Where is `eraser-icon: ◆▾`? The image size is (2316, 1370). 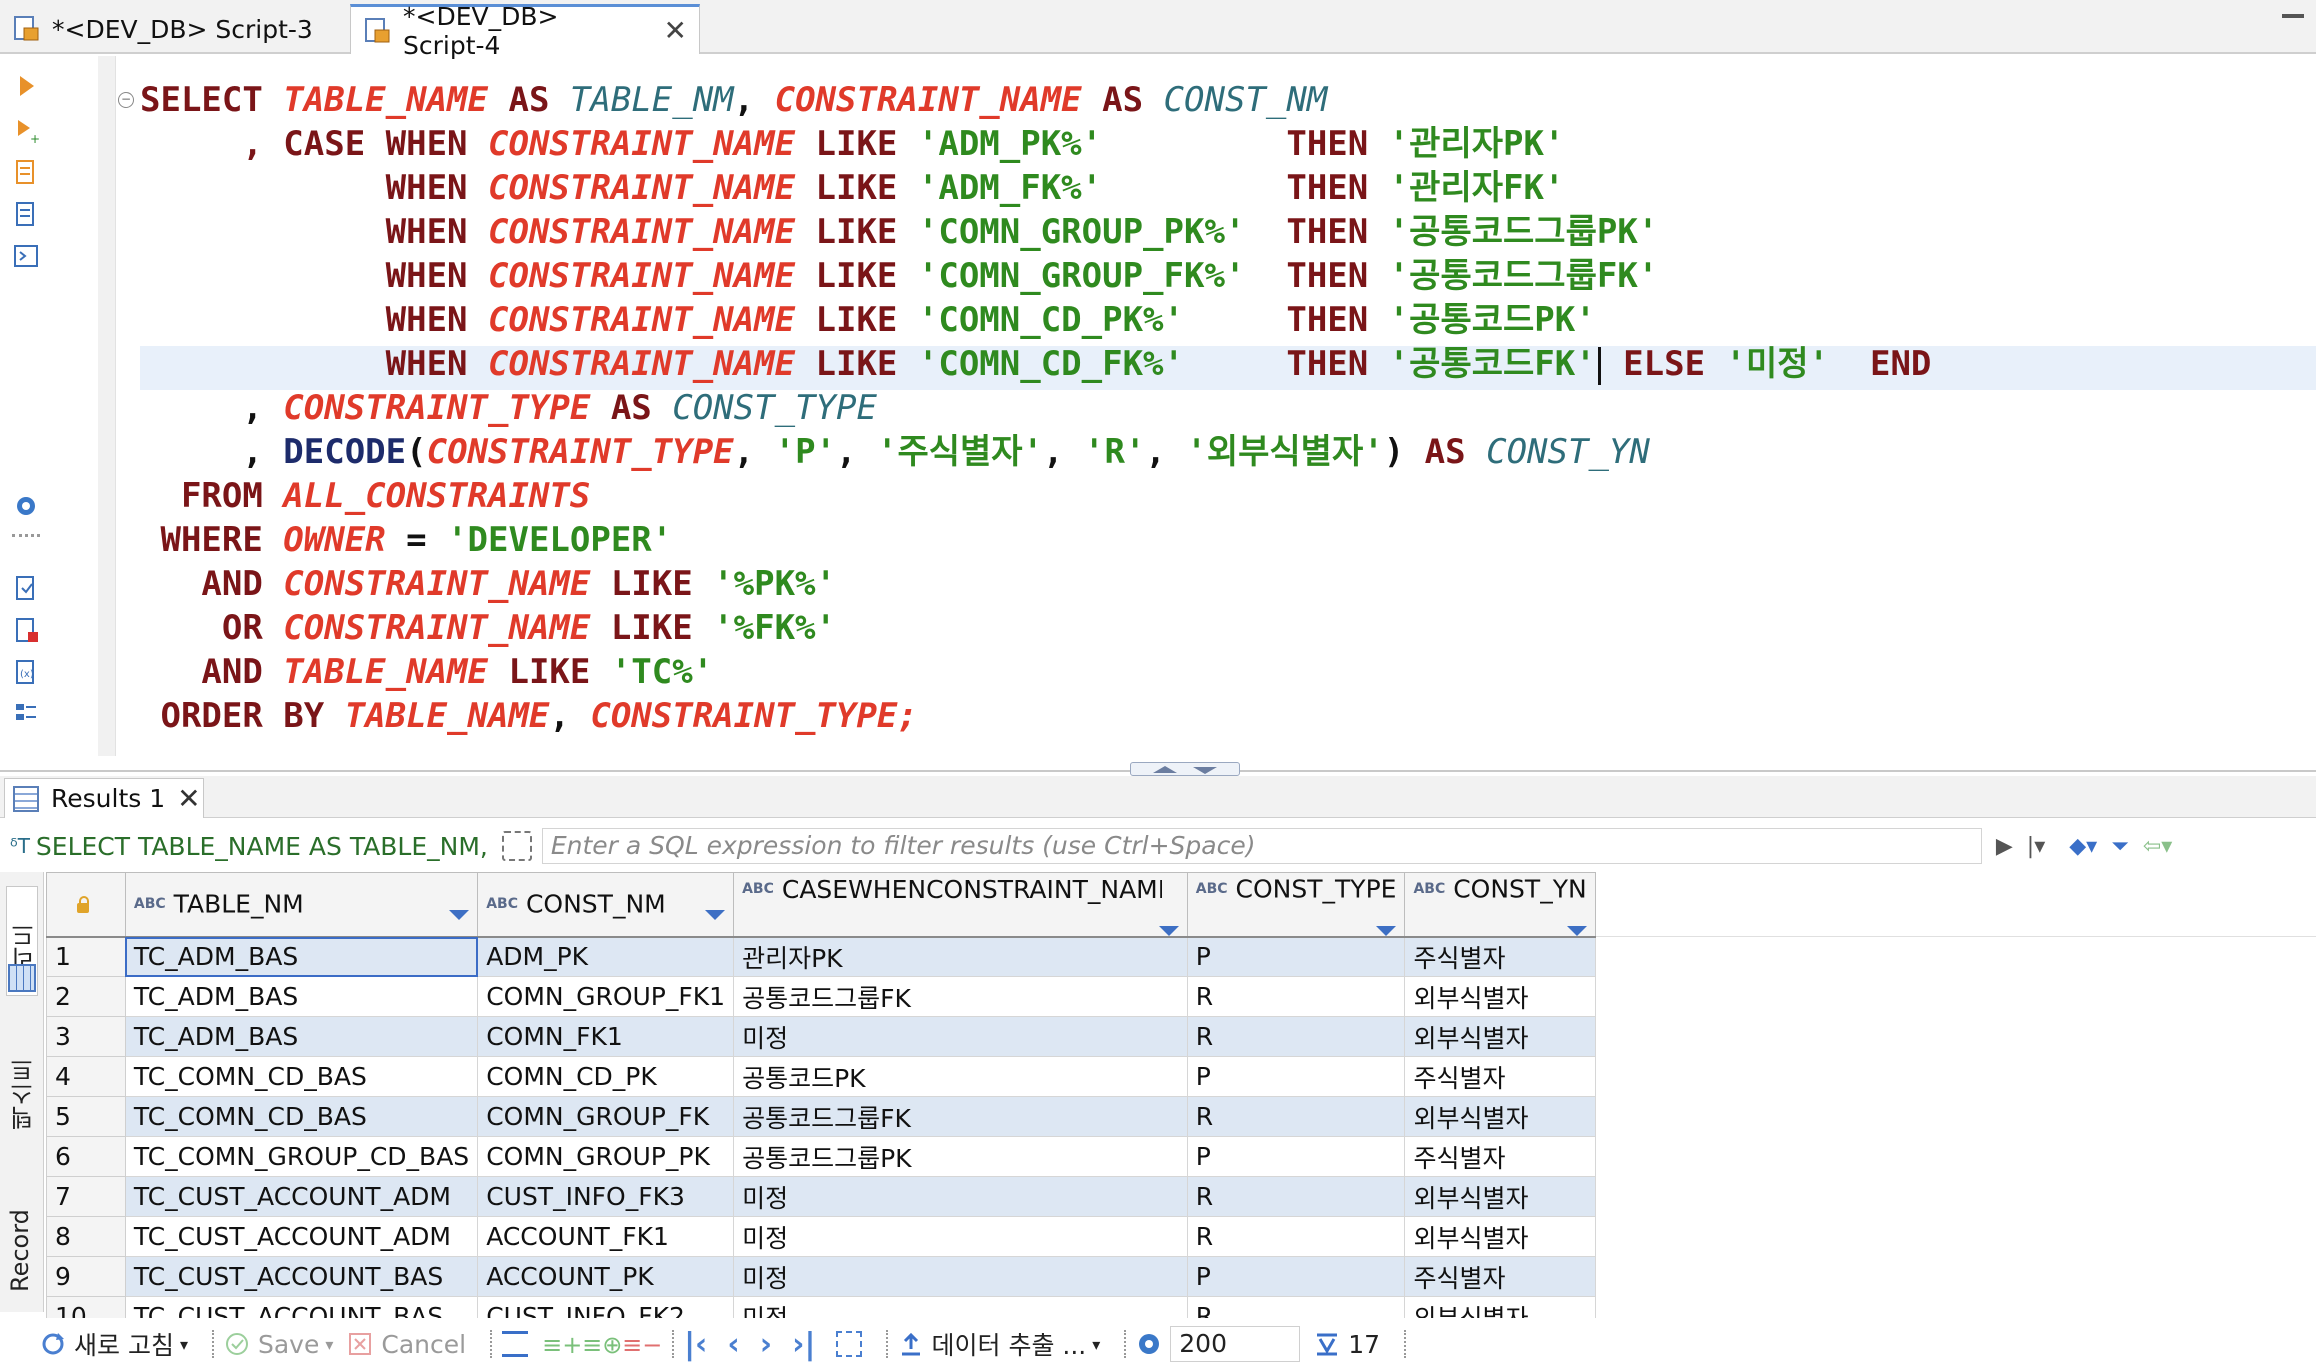 eraser-icon: ◆▾ is located at coordinates (2083, 846).